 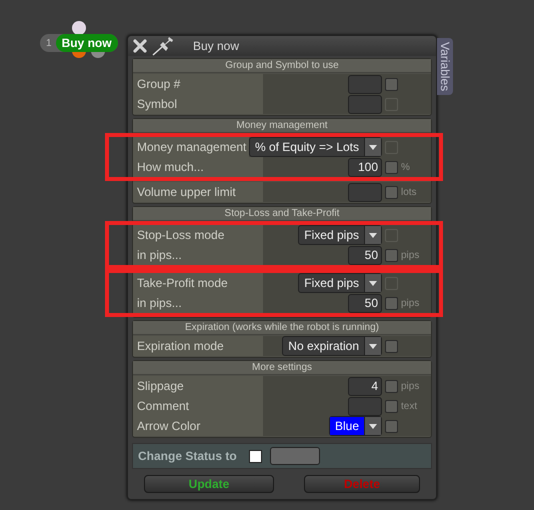 I want to click on window-title: Buy now, so click(x=216, y=46).